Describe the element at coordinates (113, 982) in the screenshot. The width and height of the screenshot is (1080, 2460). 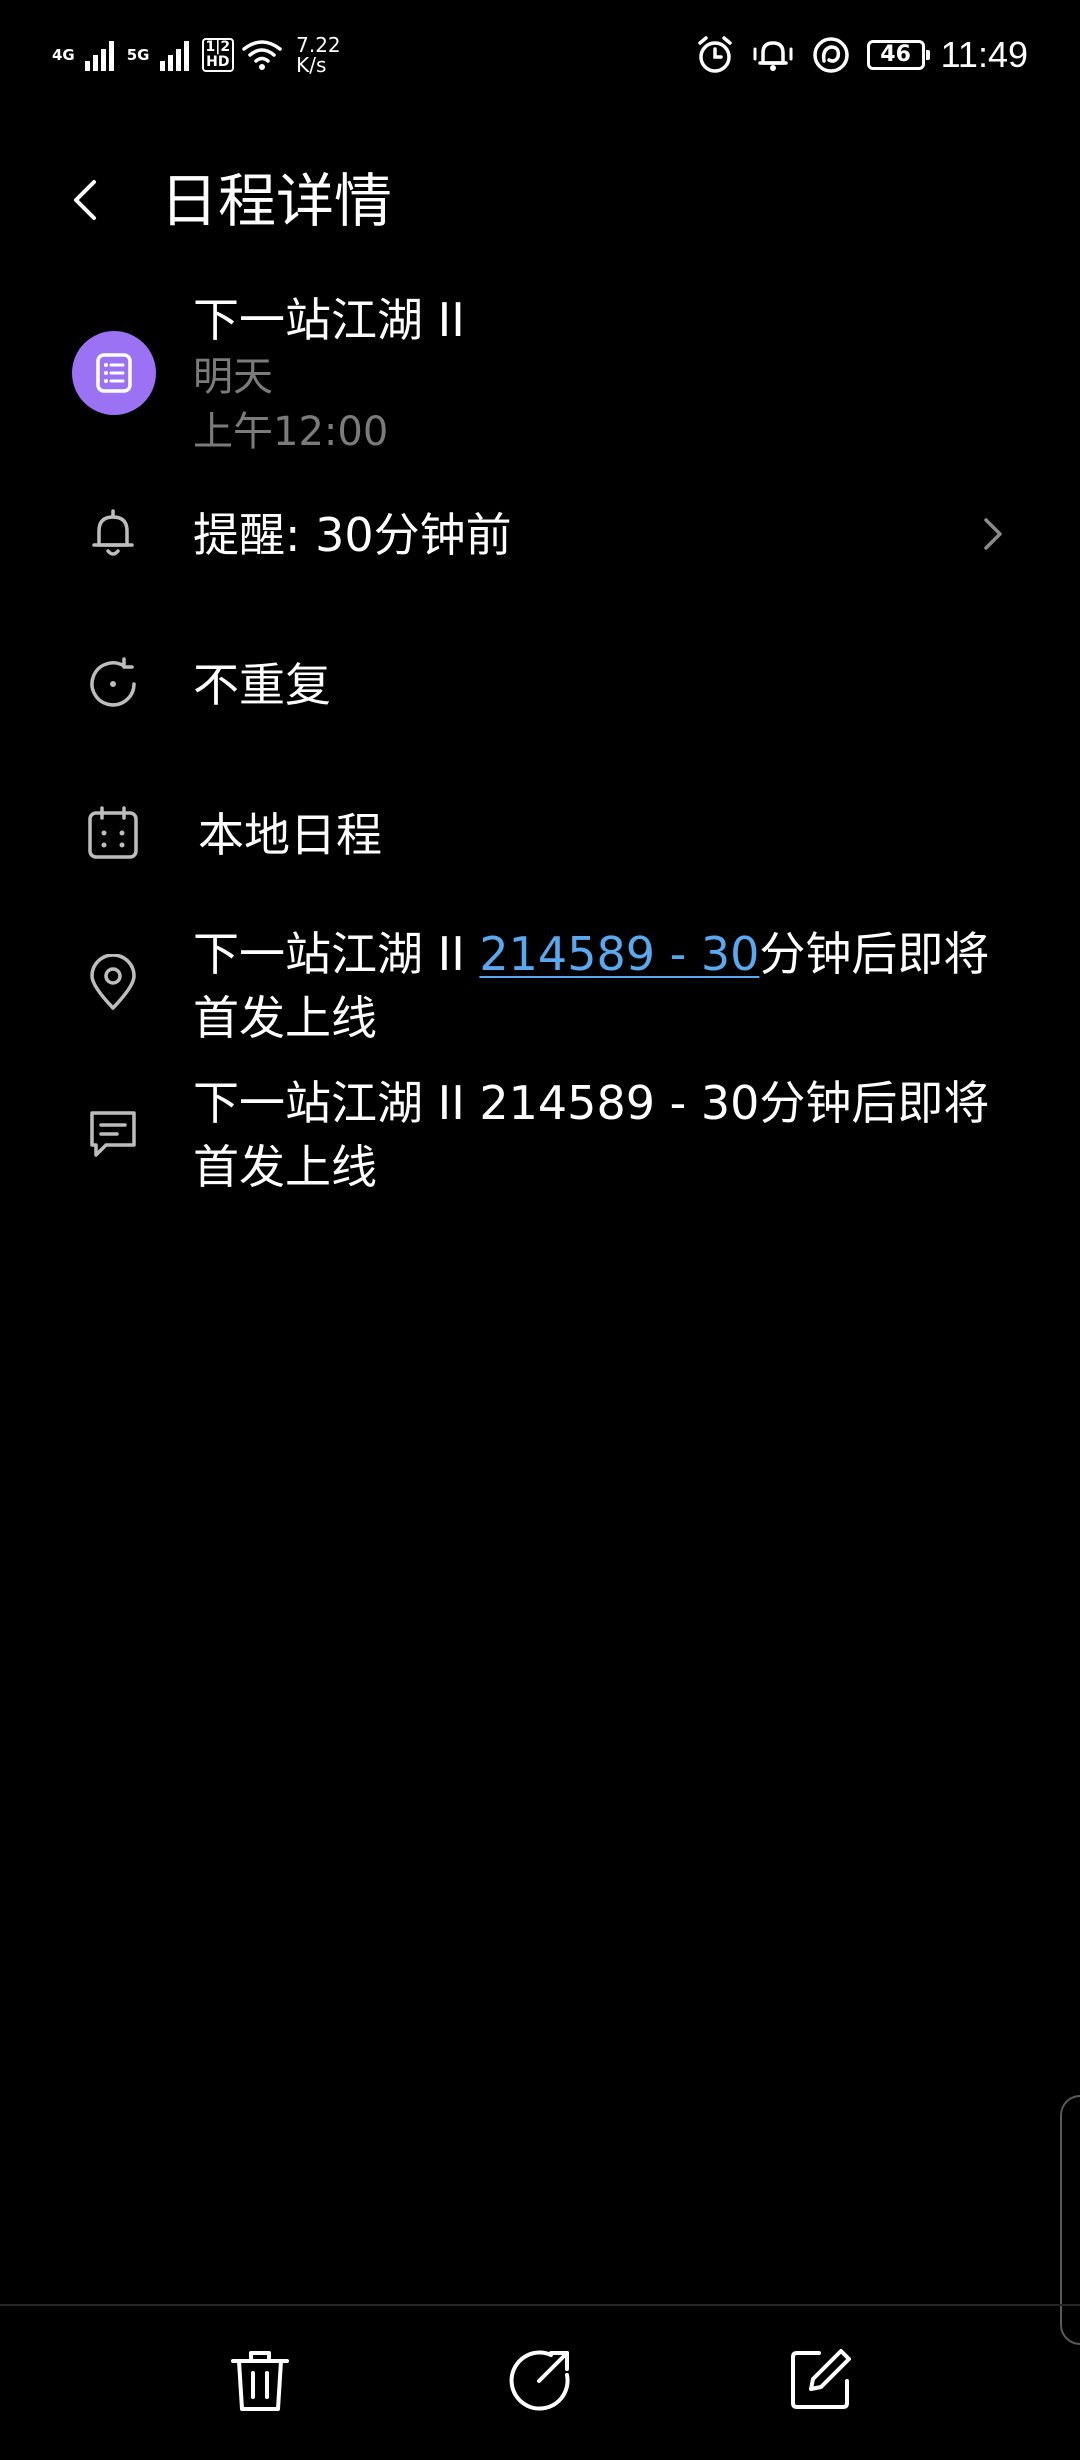
I see `location-pin-icon` at that location.